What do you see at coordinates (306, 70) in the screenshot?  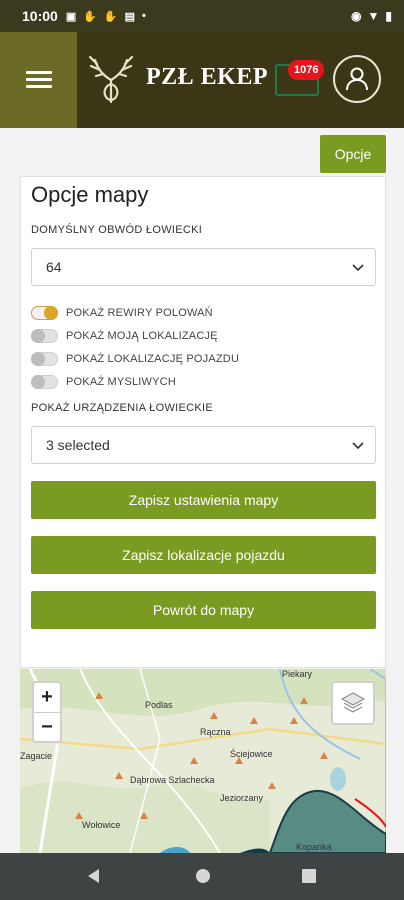 I see `notification-badge: 1076` at bounding box center [306, 70].